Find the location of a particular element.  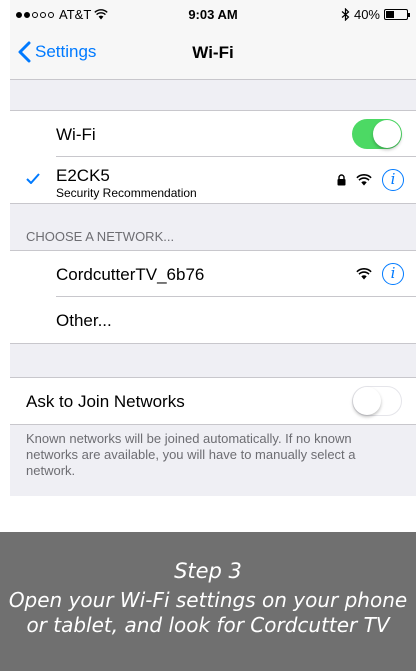

banner-line-2: or tablet, and look for Cordcutter TV is located at coordinates (208, 625).